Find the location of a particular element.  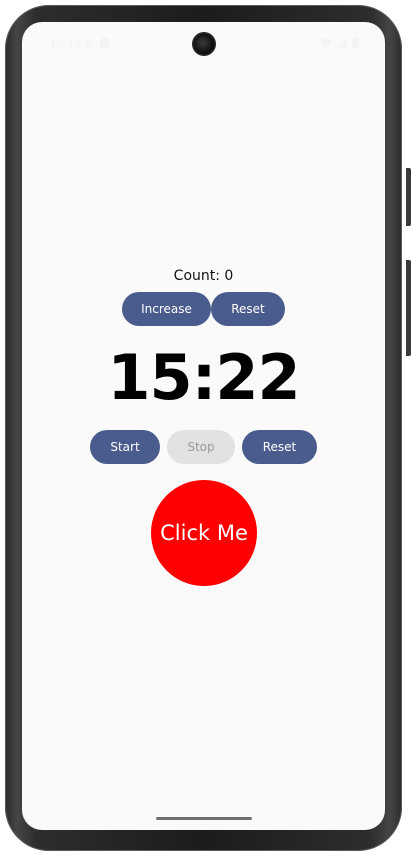

volume-button is located at coordinates (408, 308).